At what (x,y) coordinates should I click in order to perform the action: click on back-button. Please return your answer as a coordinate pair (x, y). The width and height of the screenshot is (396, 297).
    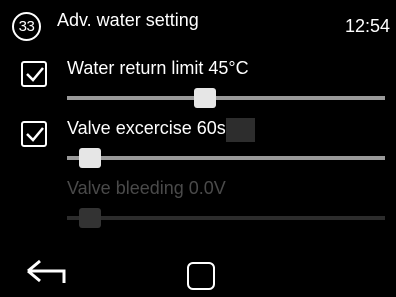
    Looking at the image, I should click on (47, 269).